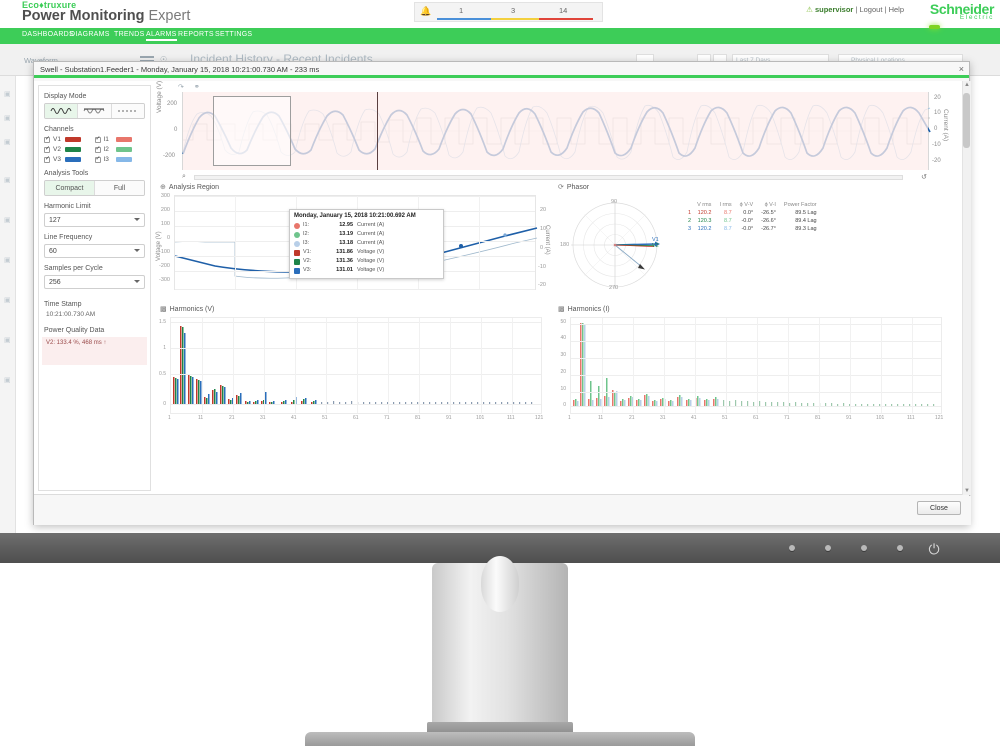 The width and height of the screenshot is (1000, 746). What do you see at coordinates (120, 139) in the screenshot?
I see `channel-i1: I1` at bounding box center [120, 139].